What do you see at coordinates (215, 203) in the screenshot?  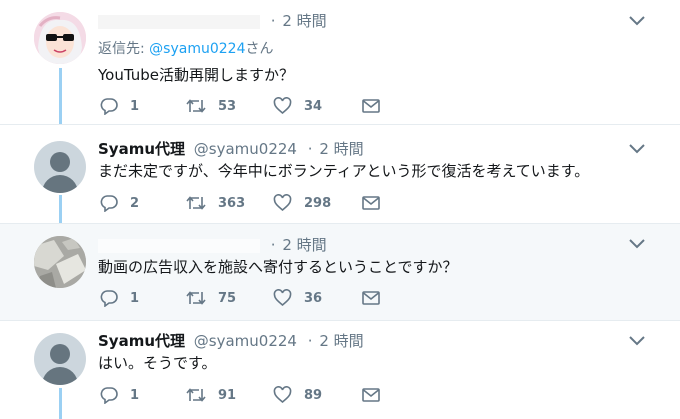 I see `retweet-button: 363` at bounding box center [215, 203].